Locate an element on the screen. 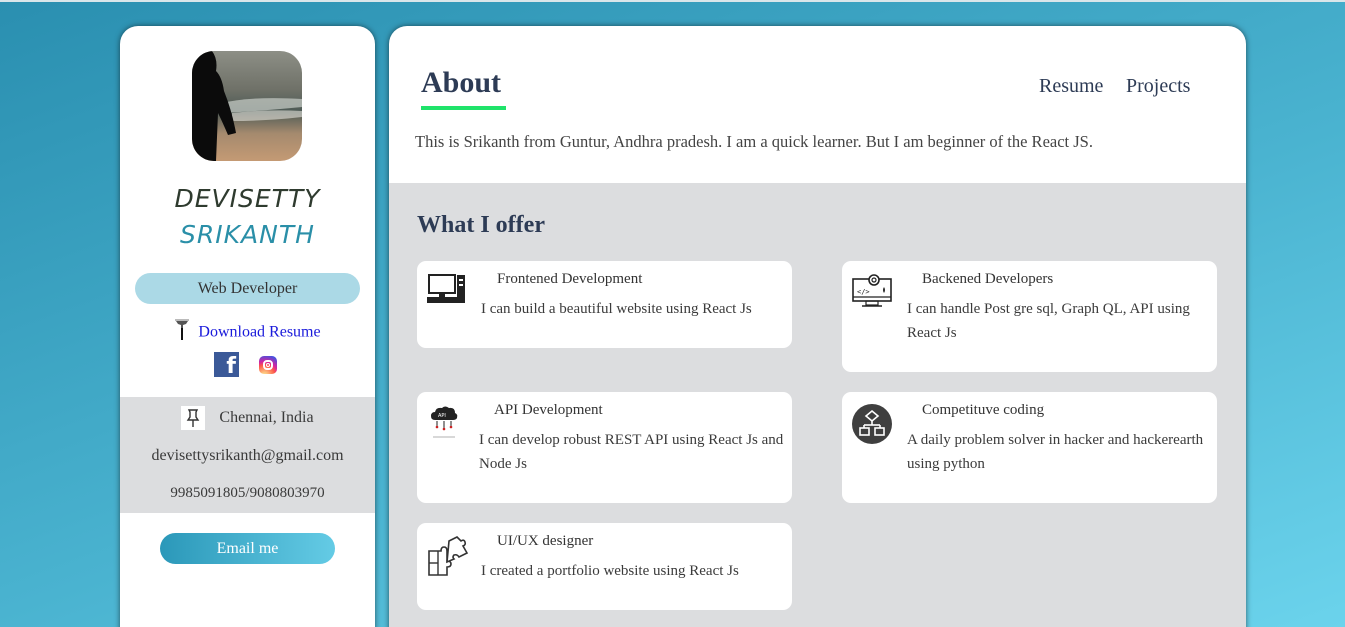 This screenshot has width=1345, height=627. role-badge: Web Developer is located at coordinates (247, 288).